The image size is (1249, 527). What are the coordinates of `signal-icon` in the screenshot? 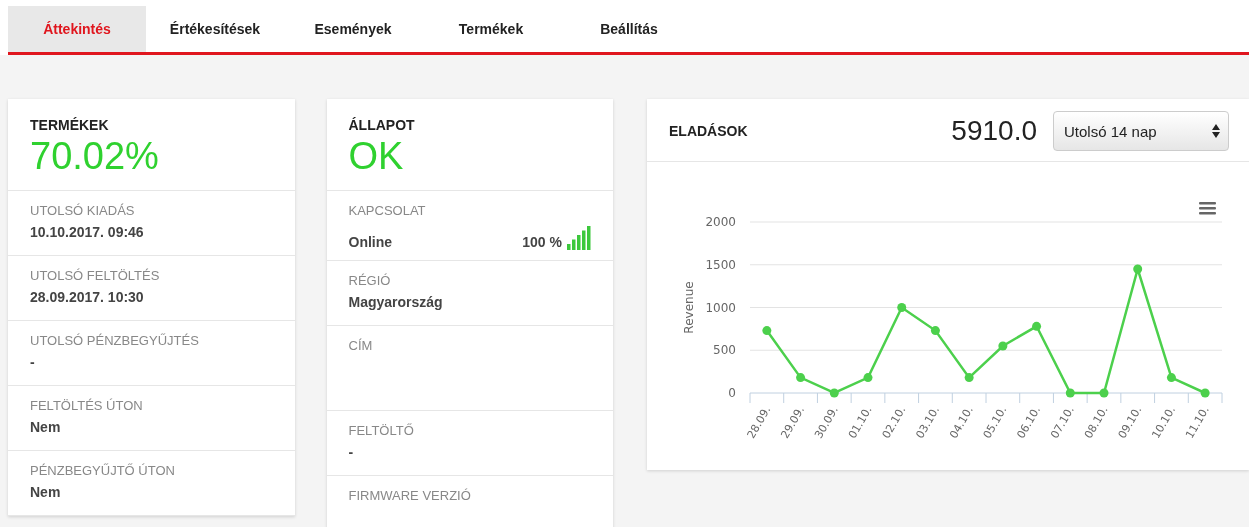 It's located at (579, 238).